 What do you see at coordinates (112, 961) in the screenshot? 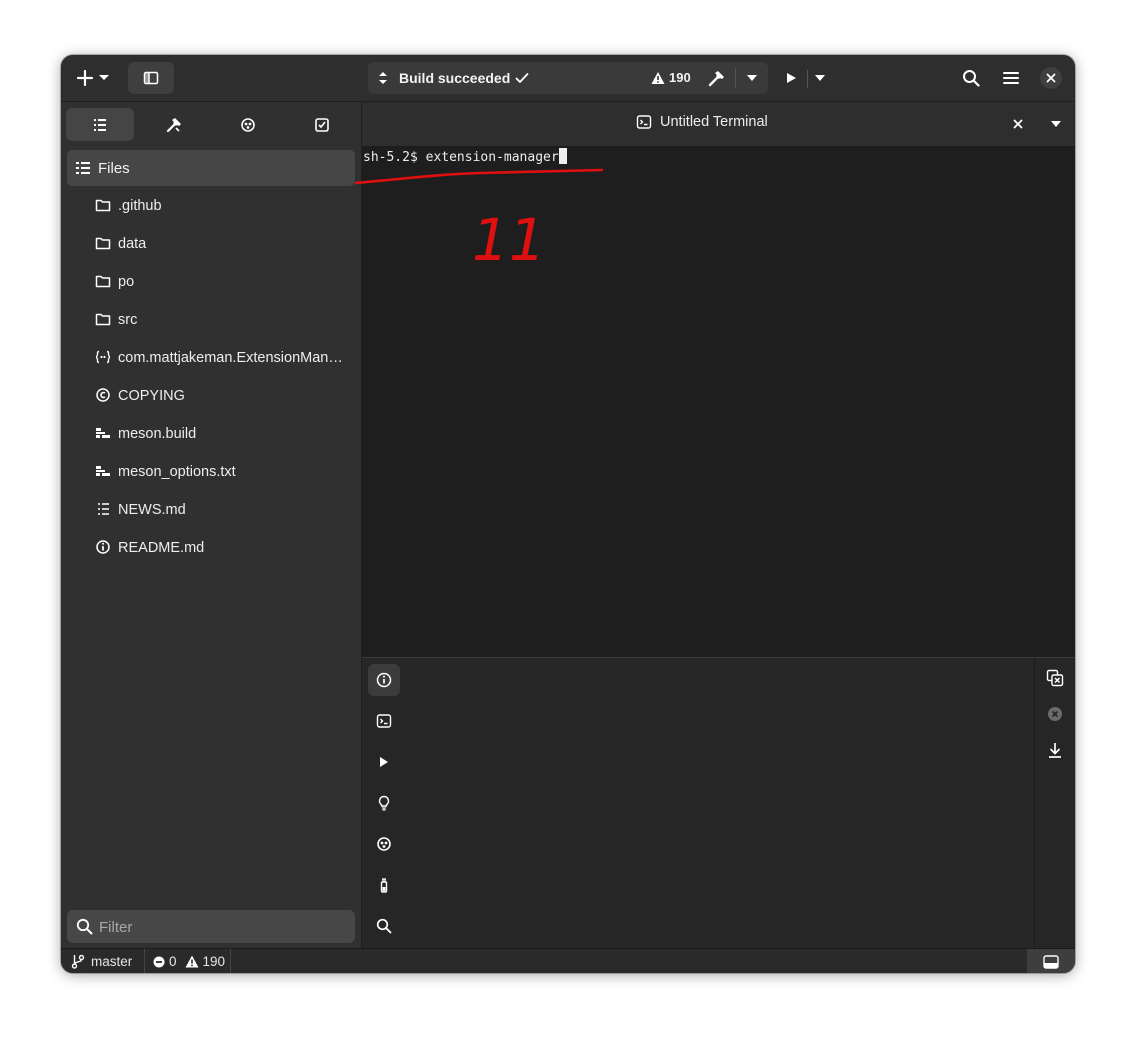
I see `branch-name: master` at bounding box center [112, 961].